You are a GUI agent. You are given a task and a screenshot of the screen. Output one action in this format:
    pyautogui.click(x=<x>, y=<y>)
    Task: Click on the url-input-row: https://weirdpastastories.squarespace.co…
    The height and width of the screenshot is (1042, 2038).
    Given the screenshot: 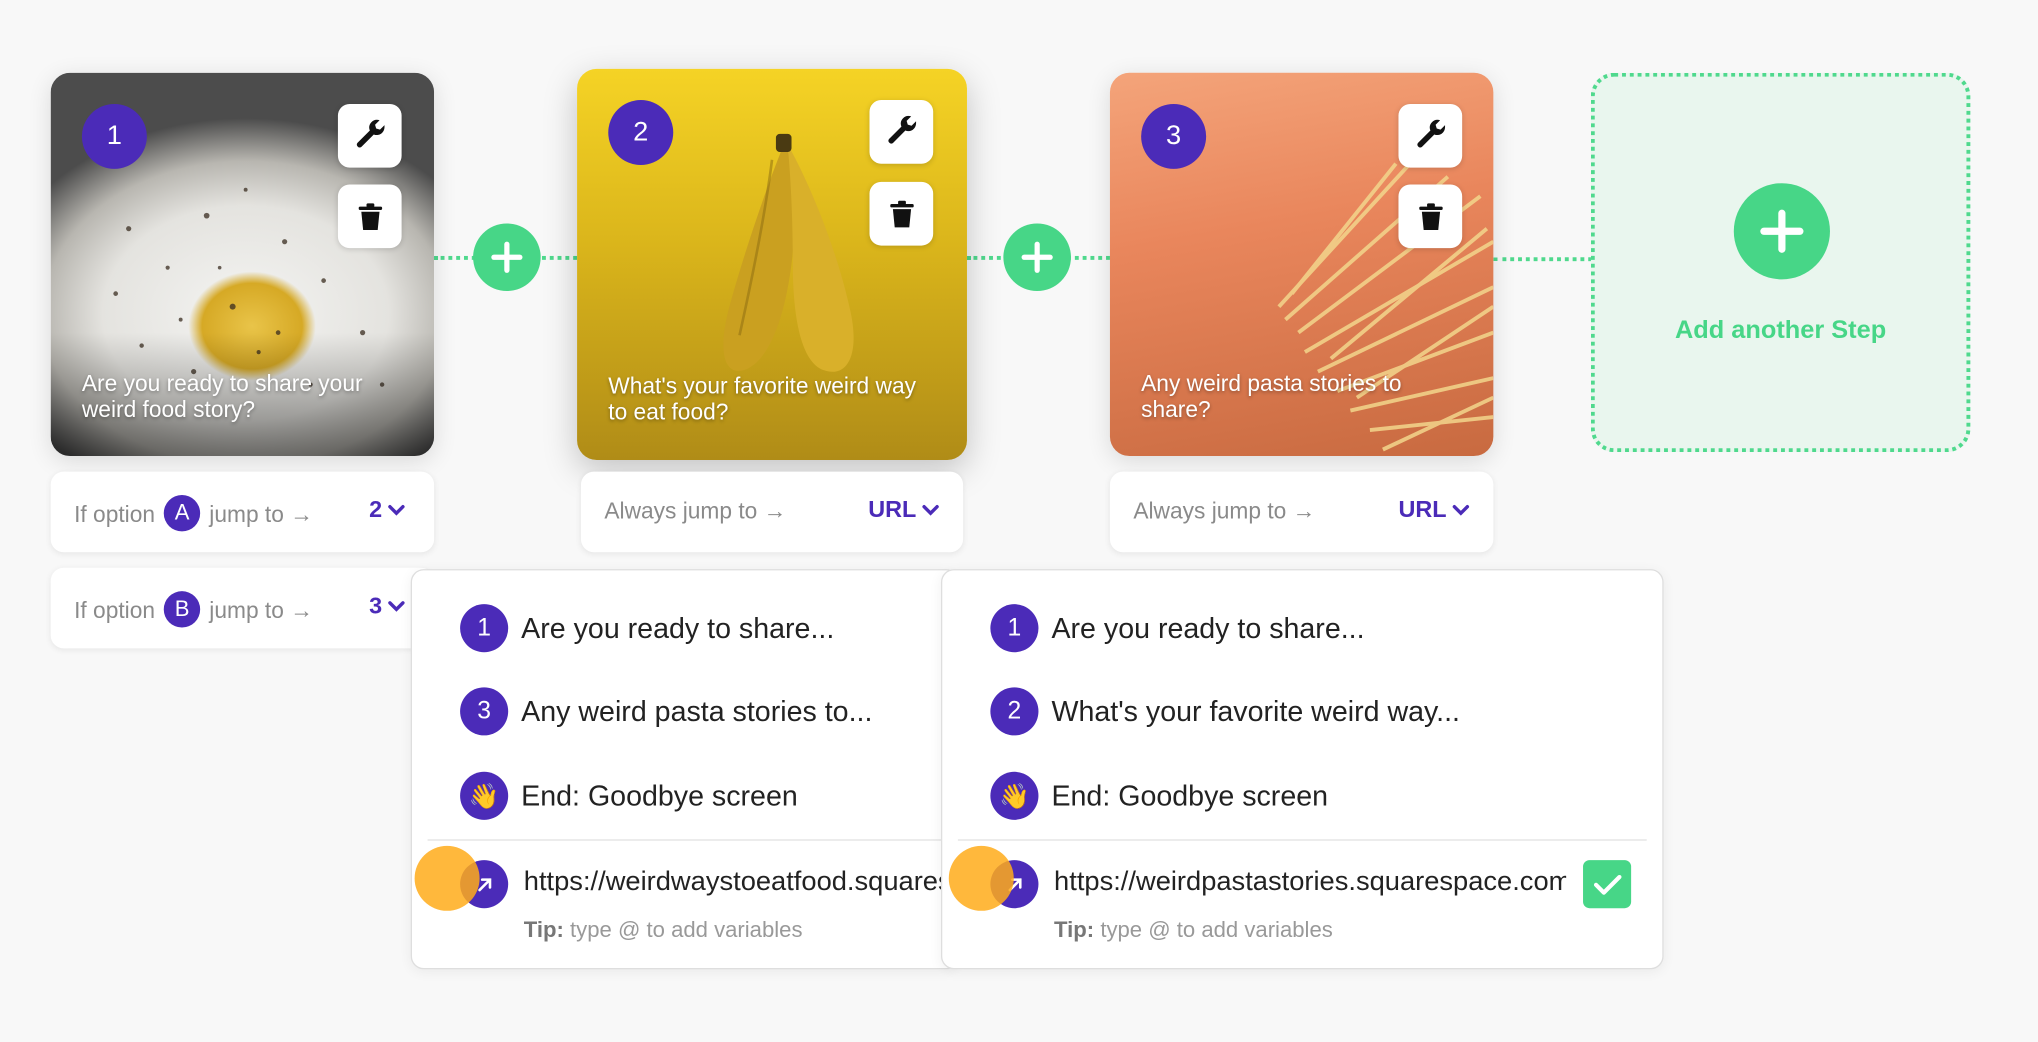 What is the action you would take?
    pyautogui.click(x=1302, y=882)
    